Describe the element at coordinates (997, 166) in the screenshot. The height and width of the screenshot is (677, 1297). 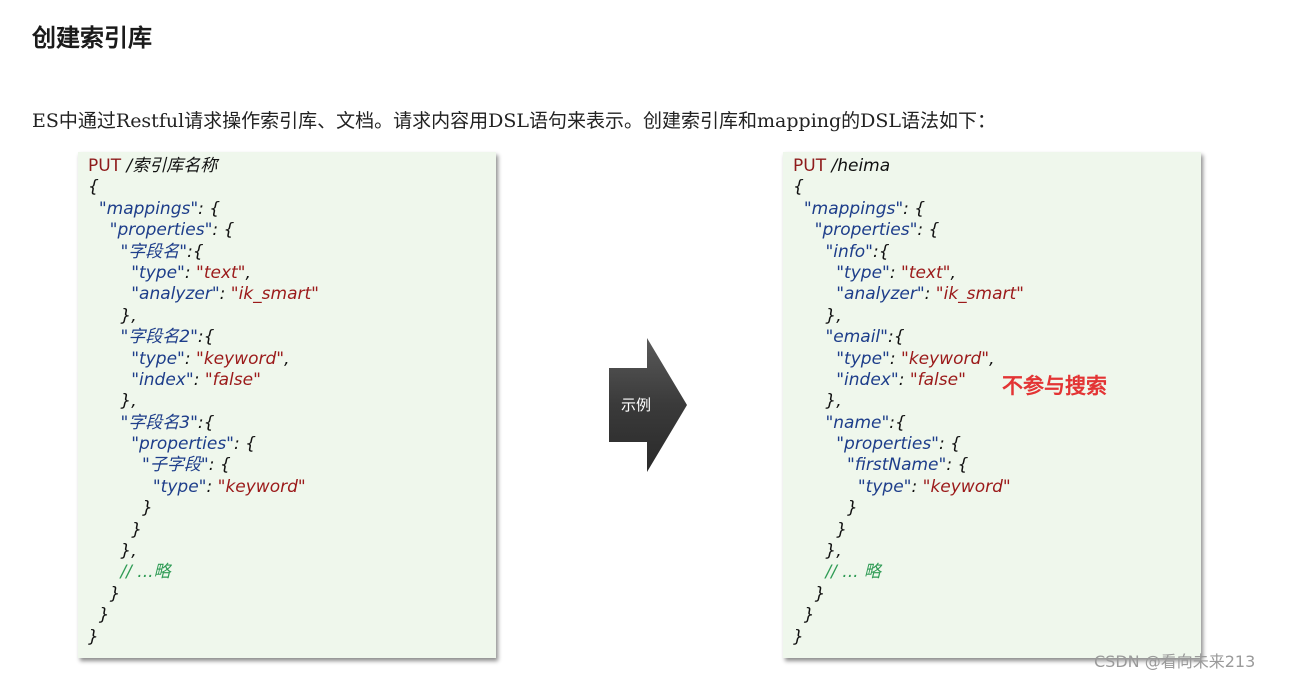
I see `request-line: PUT /heima` at that location.